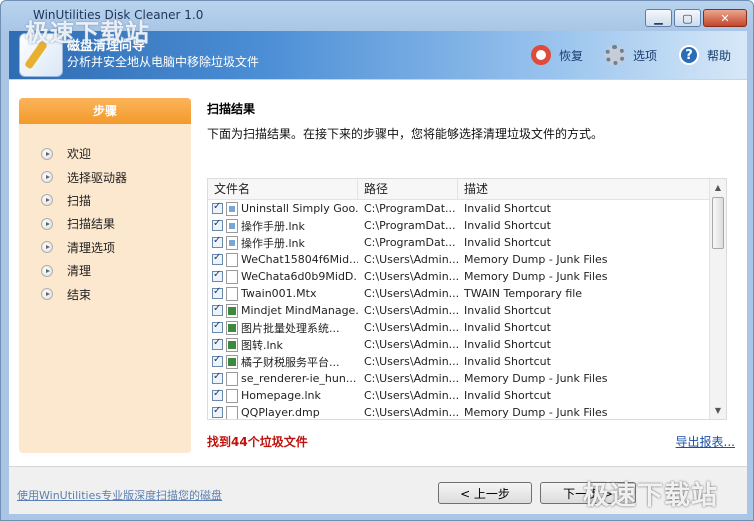 This screenshot has width=754, height=521. What do you see at coordinates (280, 412) in the screenshot?
I see `filename-text: QQPlayer.dmp` at bounding box center [280, 412].